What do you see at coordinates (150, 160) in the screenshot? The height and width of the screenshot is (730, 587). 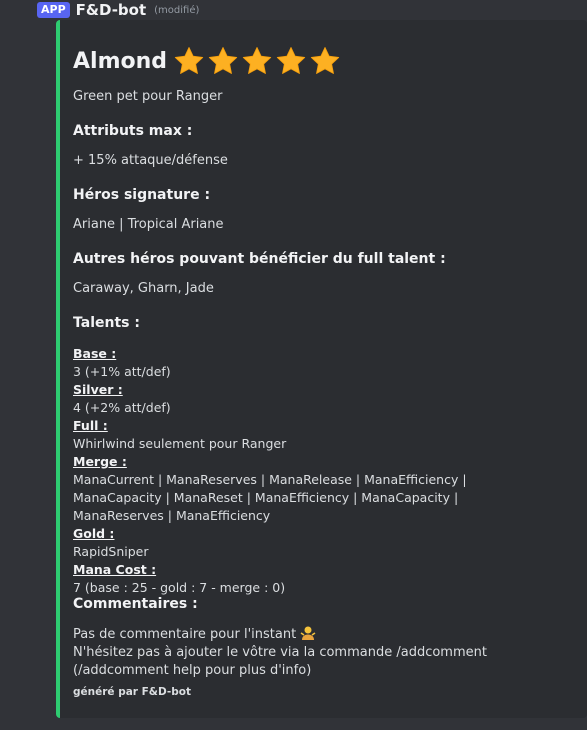 I see `field-attributes-value: + 15% attaque/défense` at bounding box center [150, 160].